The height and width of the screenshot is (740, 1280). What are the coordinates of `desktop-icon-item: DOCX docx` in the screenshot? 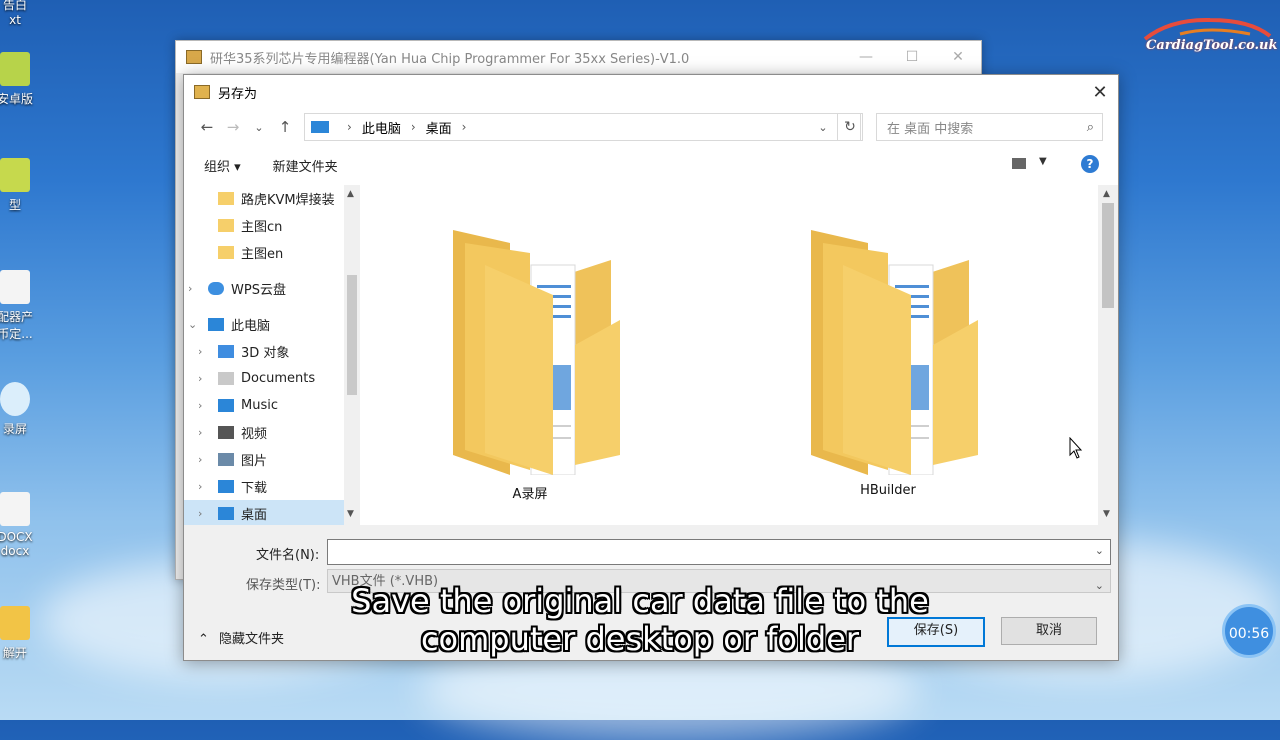 It's located at (20, 525).